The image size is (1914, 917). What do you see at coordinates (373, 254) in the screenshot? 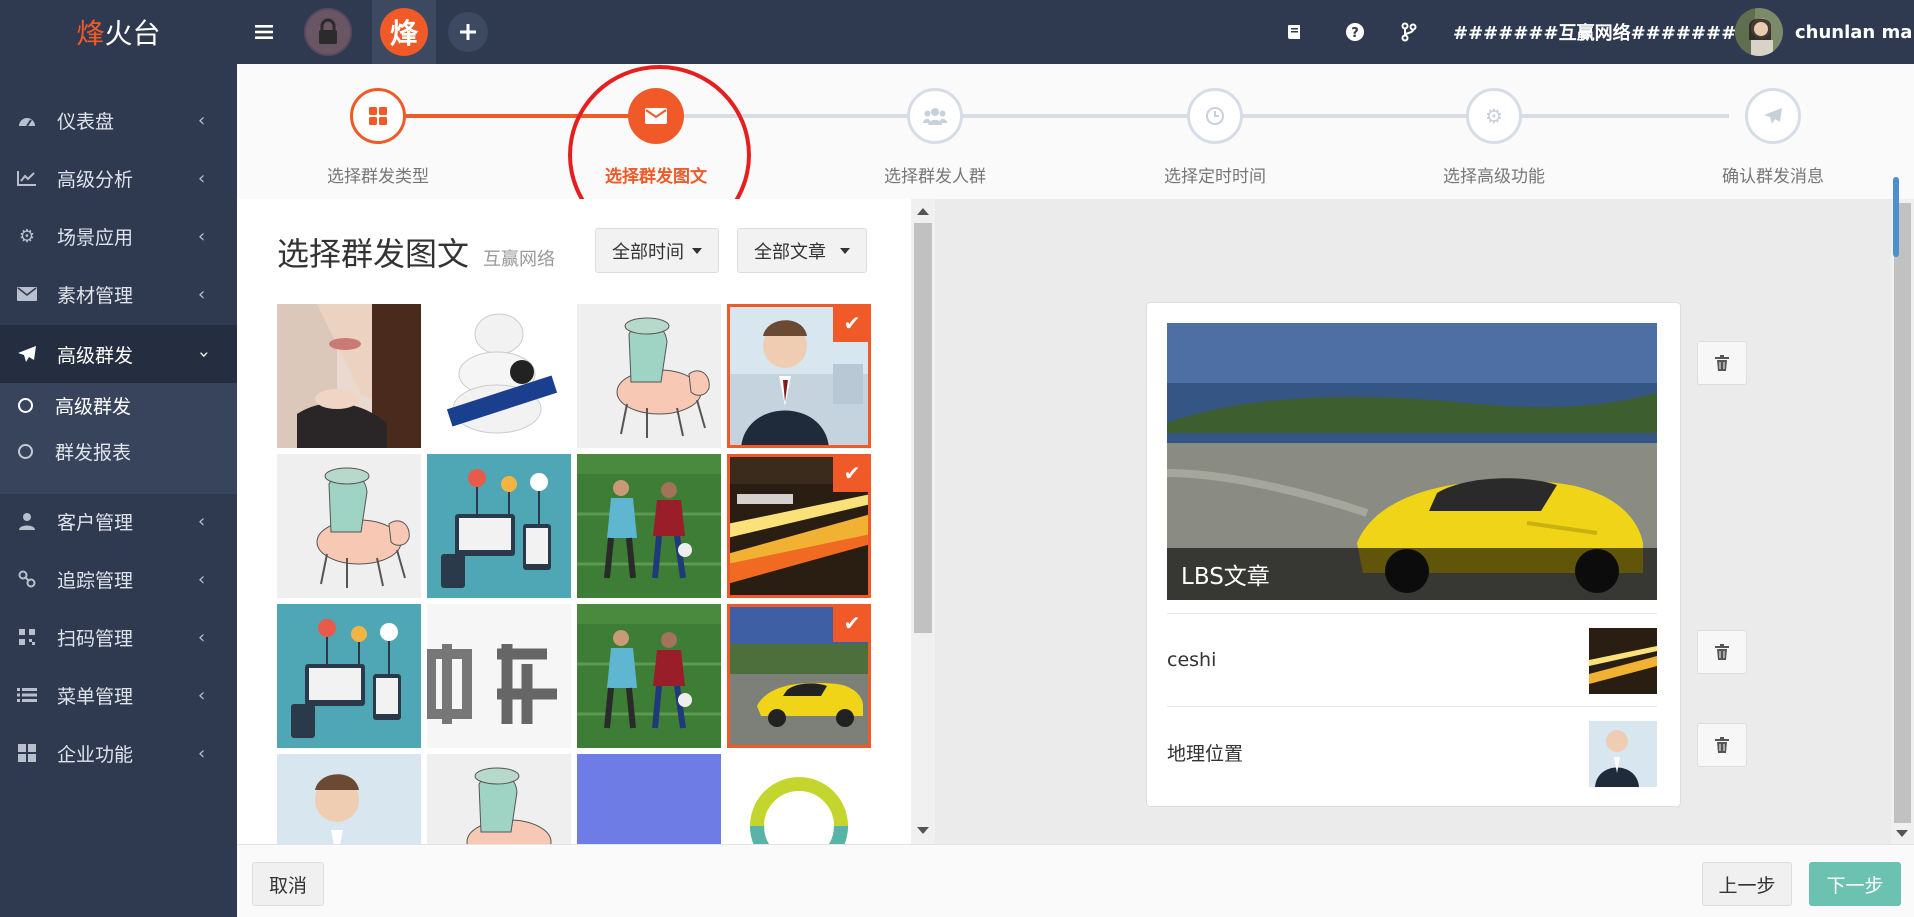
I see `panel-title: 选择群发图文` at bounding box center [373, 254].